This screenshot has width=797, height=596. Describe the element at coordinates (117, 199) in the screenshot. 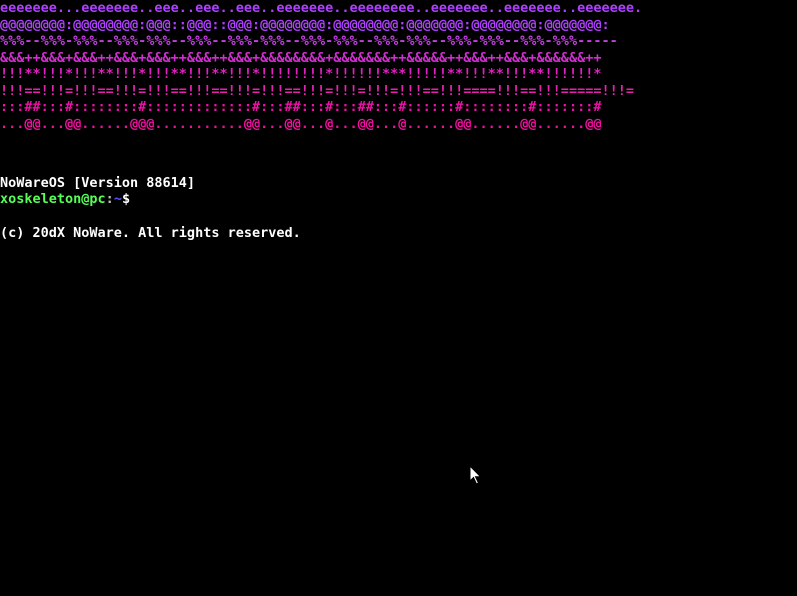

I see `prompt-path: ~` at that location.